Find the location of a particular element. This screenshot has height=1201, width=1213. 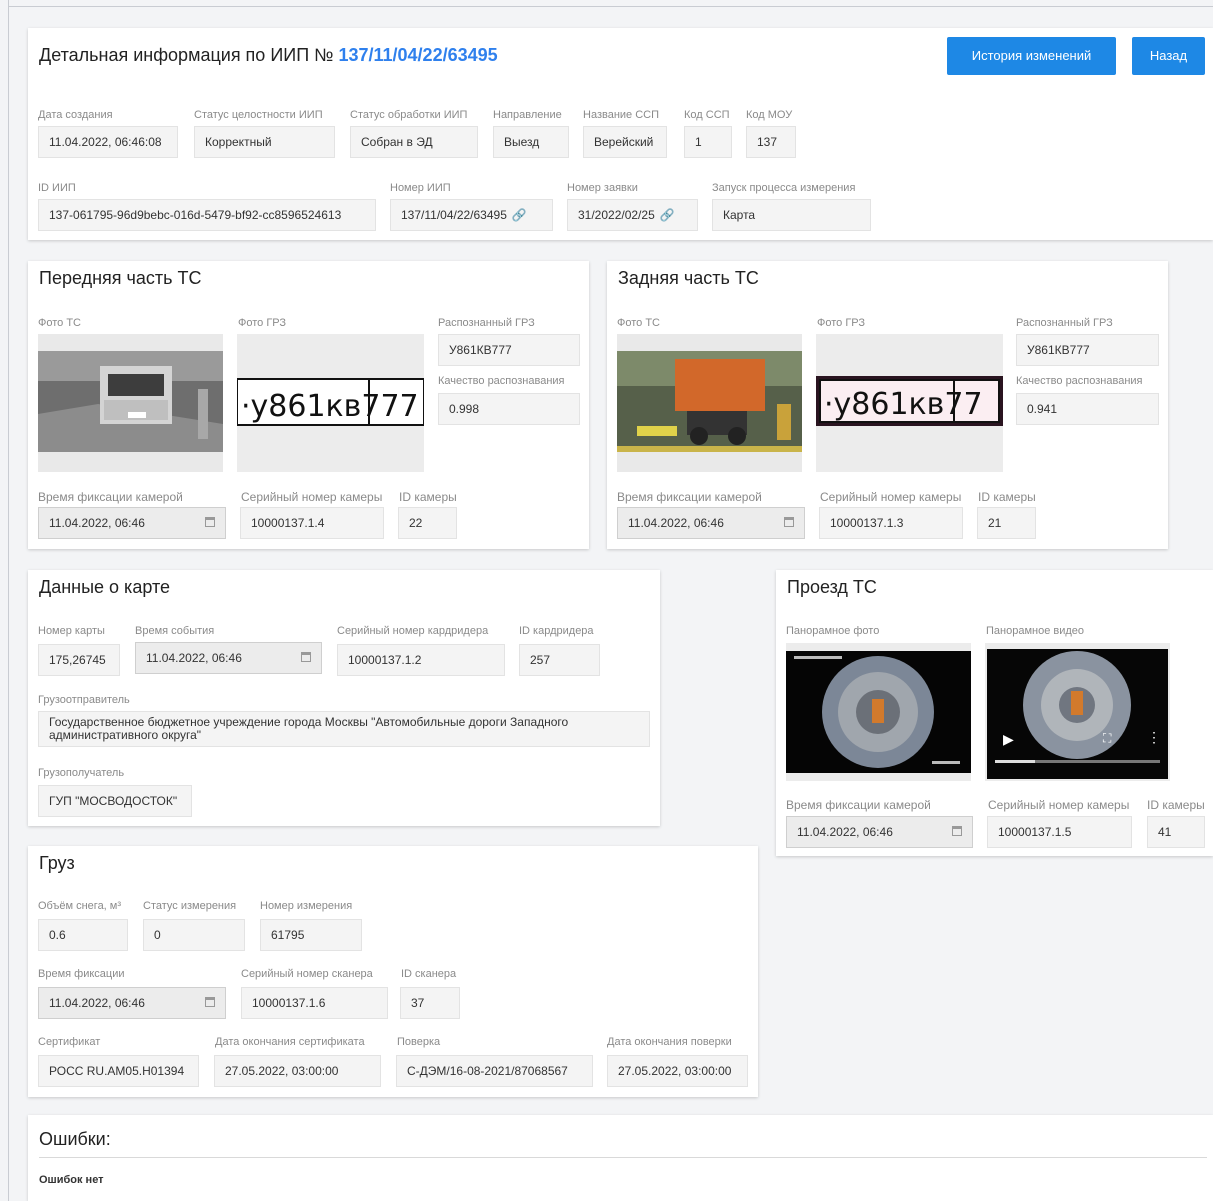

plate-rear-image: ·у861кв77 is located at coordinates (909, 403).